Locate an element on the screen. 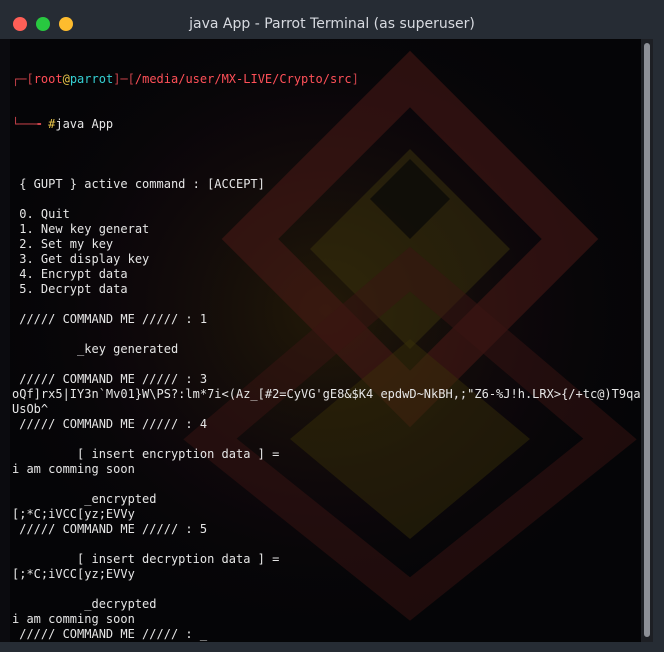 This screenshot has height=652, width=664. output-line: ///// COMMAND ME ///// : 5 is located at coordinates (110, 529).